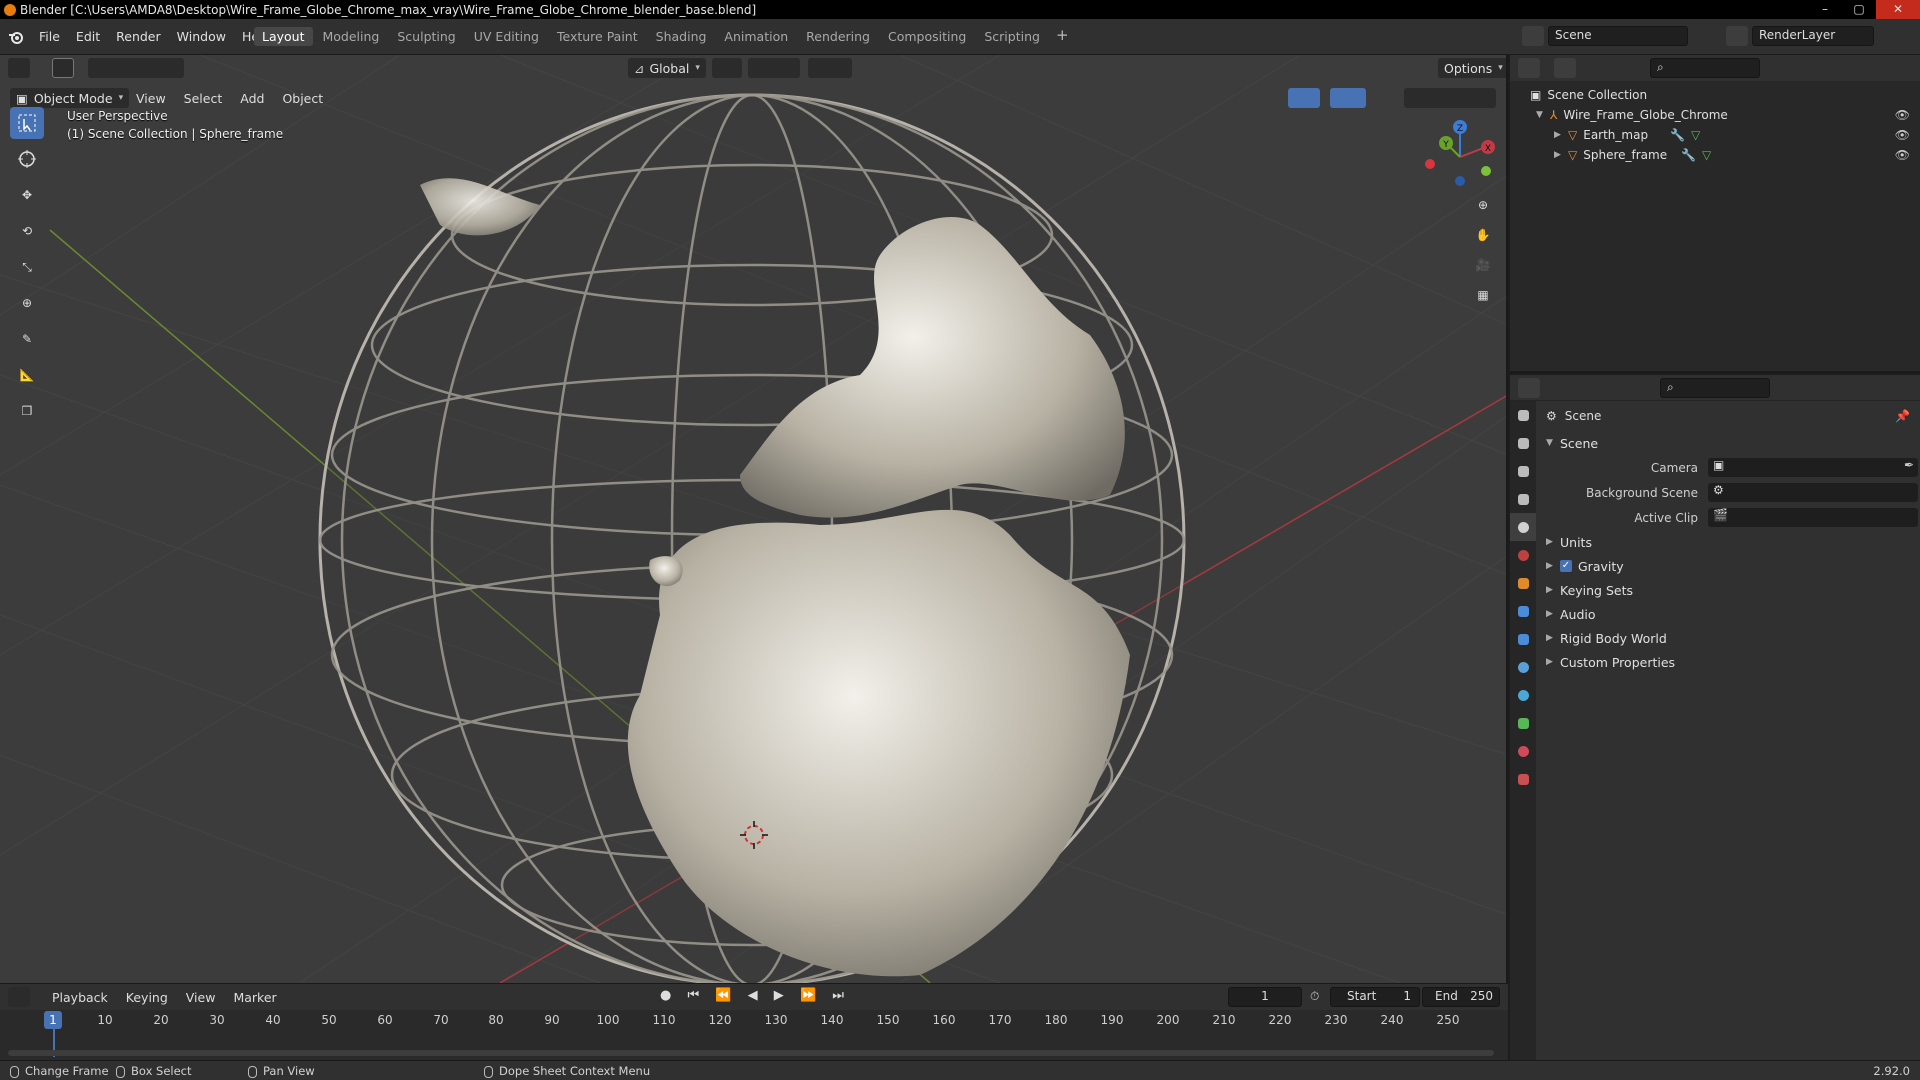 This screenshot has height=1080, width=1920. What do you see at coordinates (1529, 68) in the screenshot?
I see `outliner-editor-type-icon` at bounding box center [1529, 68].